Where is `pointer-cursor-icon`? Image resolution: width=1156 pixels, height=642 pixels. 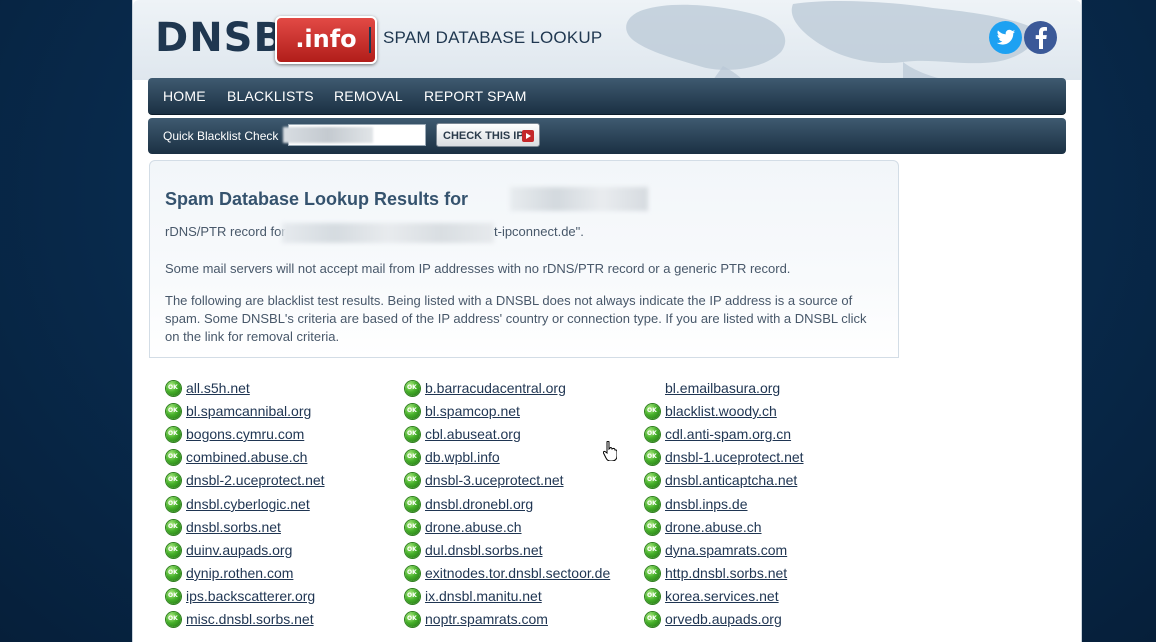 pointer-cursor-icon is located at coordinates (610, 451).